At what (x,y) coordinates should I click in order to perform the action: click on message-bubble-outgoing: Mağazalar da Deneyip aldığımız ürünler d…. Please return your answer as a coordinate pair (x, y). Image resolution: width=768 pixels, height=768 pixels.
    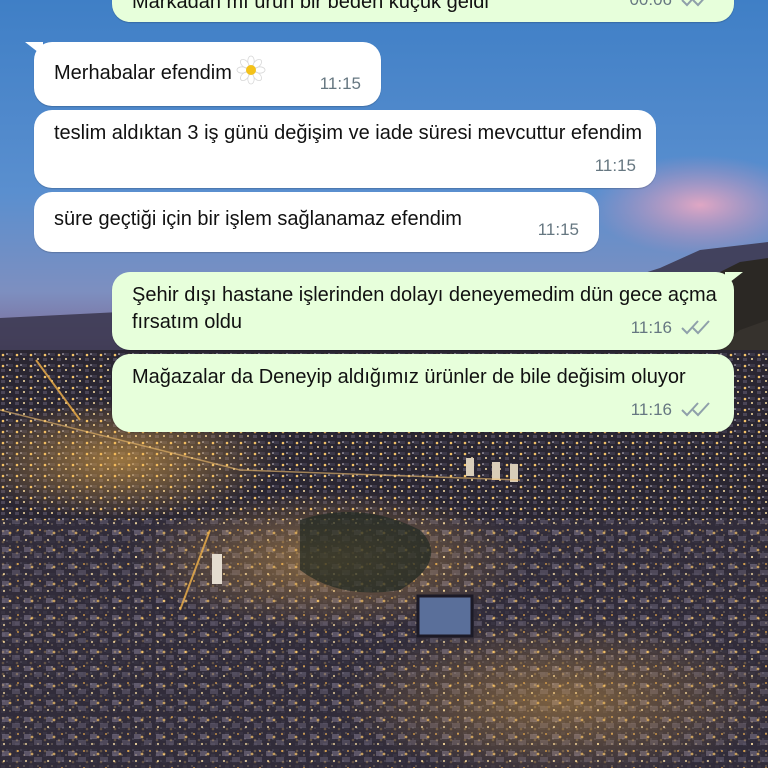
    Looking at the image, I should click on (423, 393).